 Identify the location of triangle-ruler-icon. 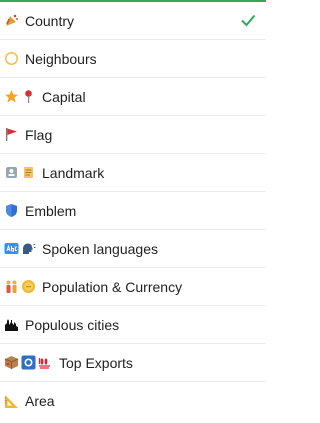
(11, 401).